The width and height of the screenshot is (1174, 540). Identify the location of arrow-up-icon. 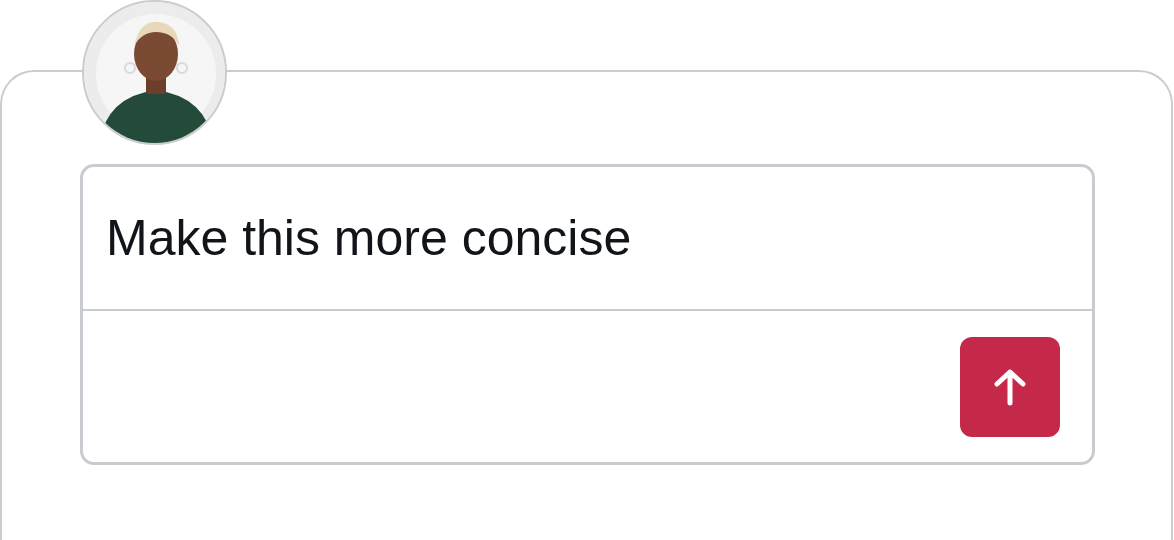
(1010, 386).